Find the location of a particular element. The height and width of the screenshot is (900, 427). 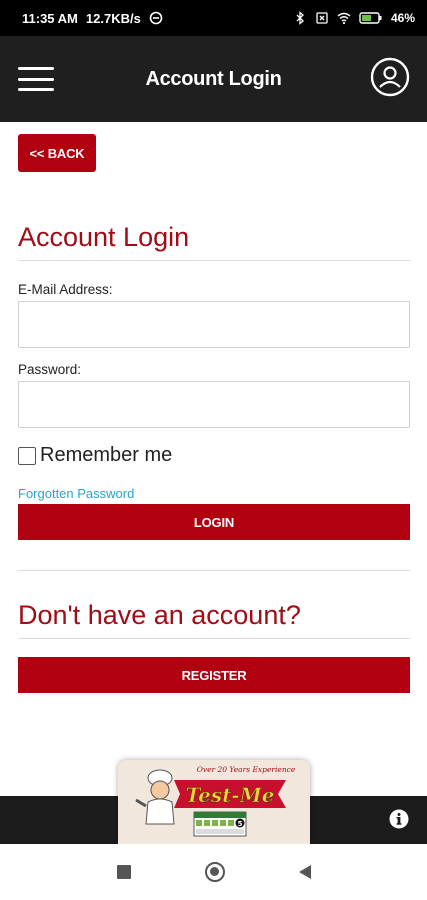

login-button: LOGIN is located at coordinates (214, 522).